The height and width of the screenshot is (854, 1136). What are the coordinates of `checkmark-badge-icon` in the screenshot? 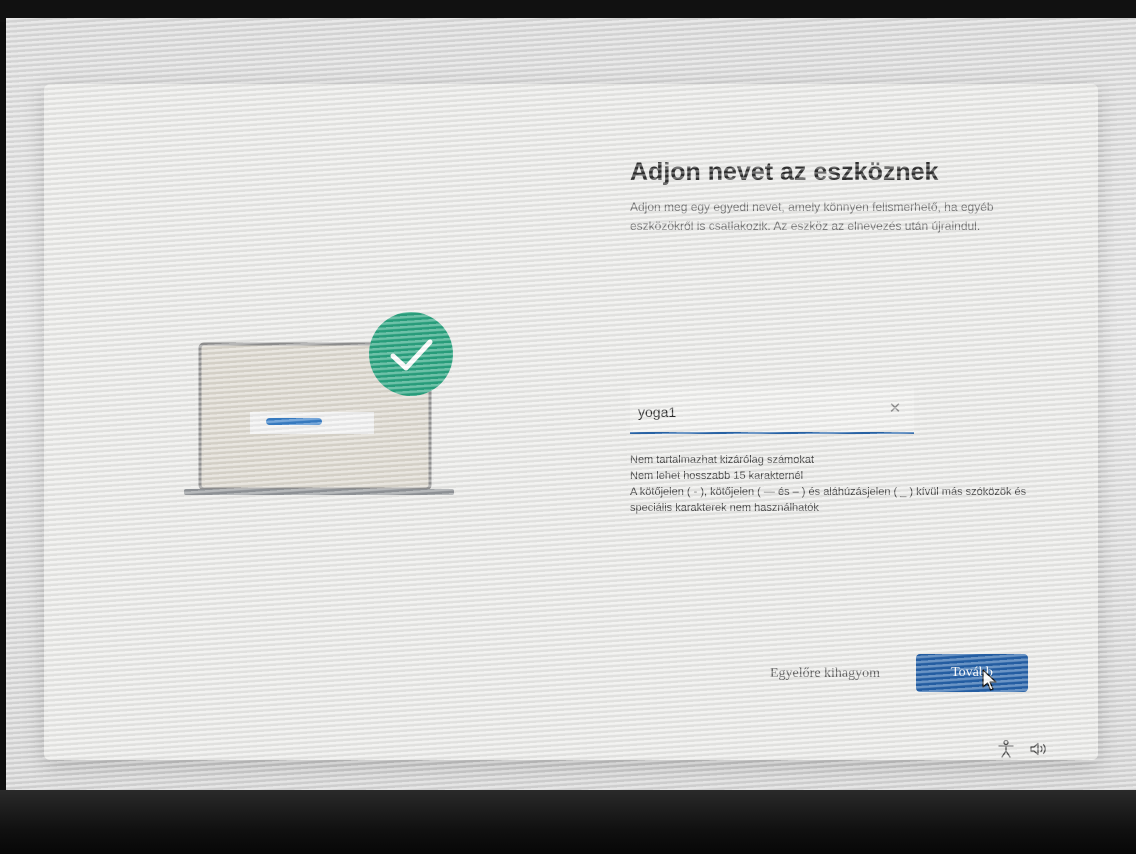 It's located at (411, 354).